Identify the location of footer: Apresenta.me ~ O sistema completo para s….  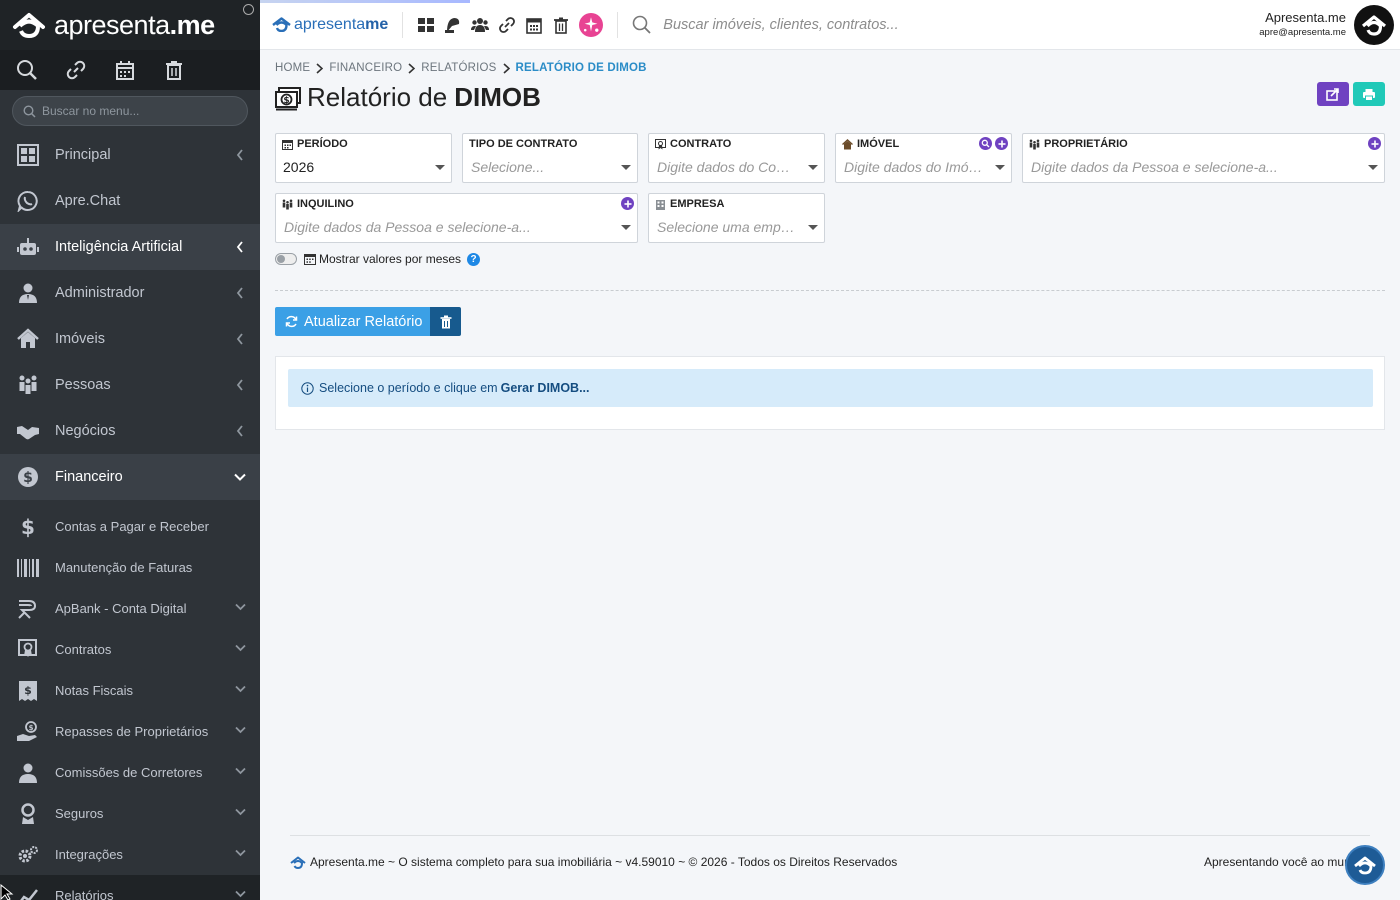
(593, 862).